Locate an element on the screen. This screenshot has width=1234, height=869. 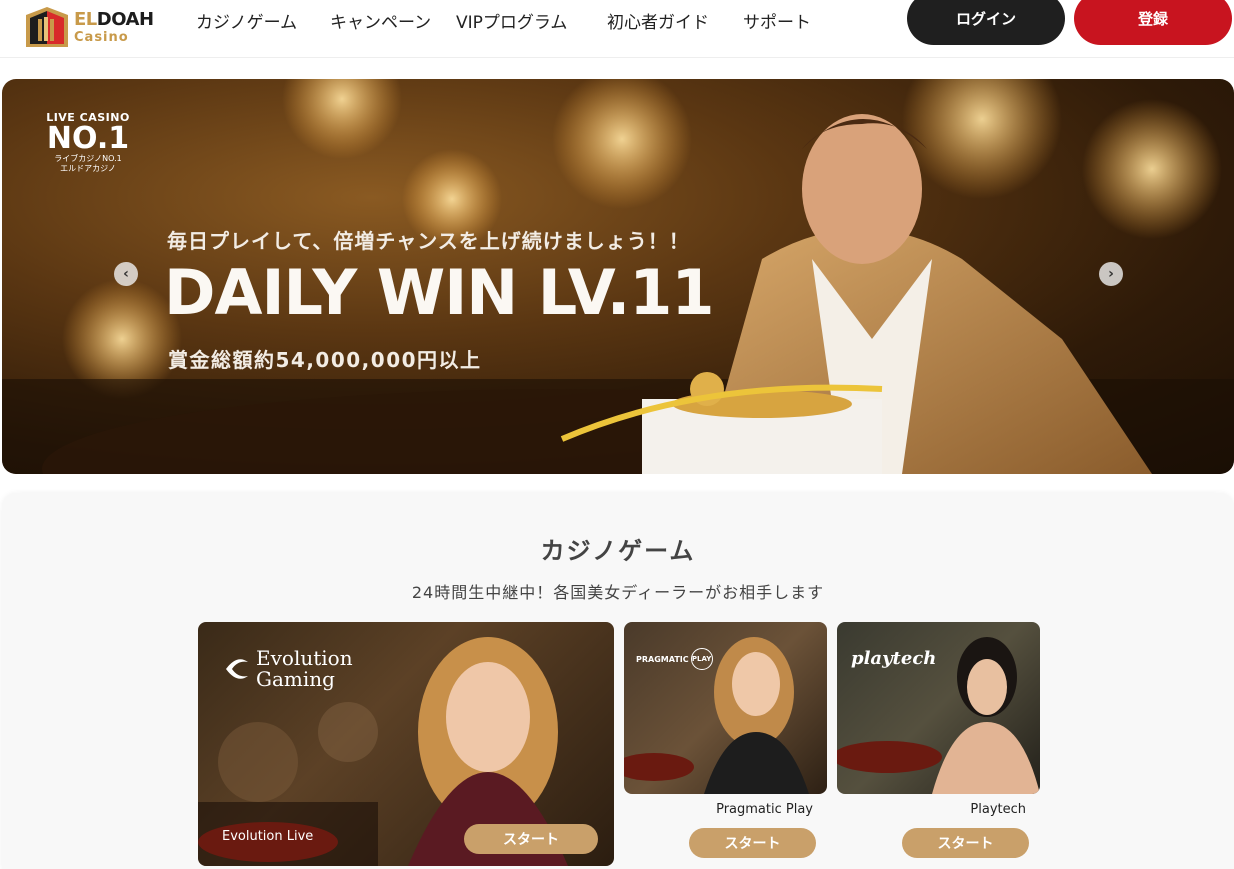
pragmatic-play-logo: PRAGMATIC PLAY is located at coordinates (674, 659).